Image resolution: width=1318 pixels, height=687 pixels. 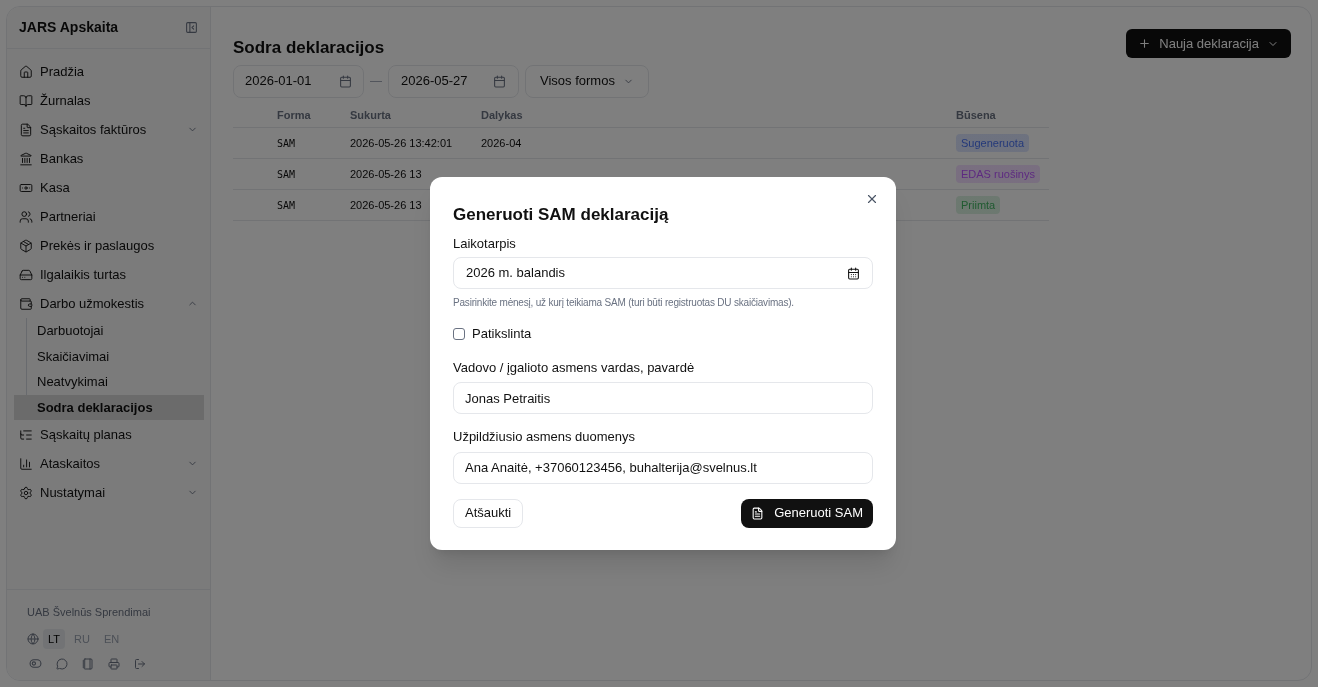 What do you see at coordinates (35, 663) in the screenshot?
I see `toggle-icon` at bounding box center [35, 663].